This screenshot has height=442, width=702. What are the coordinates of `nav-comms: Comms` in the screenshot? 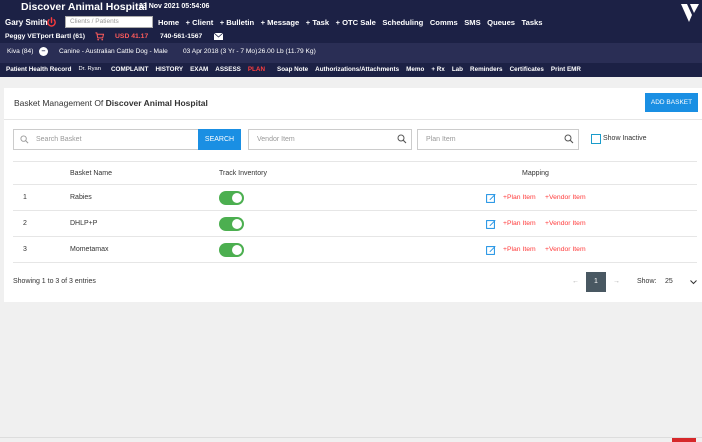 It's located at (444, 22).